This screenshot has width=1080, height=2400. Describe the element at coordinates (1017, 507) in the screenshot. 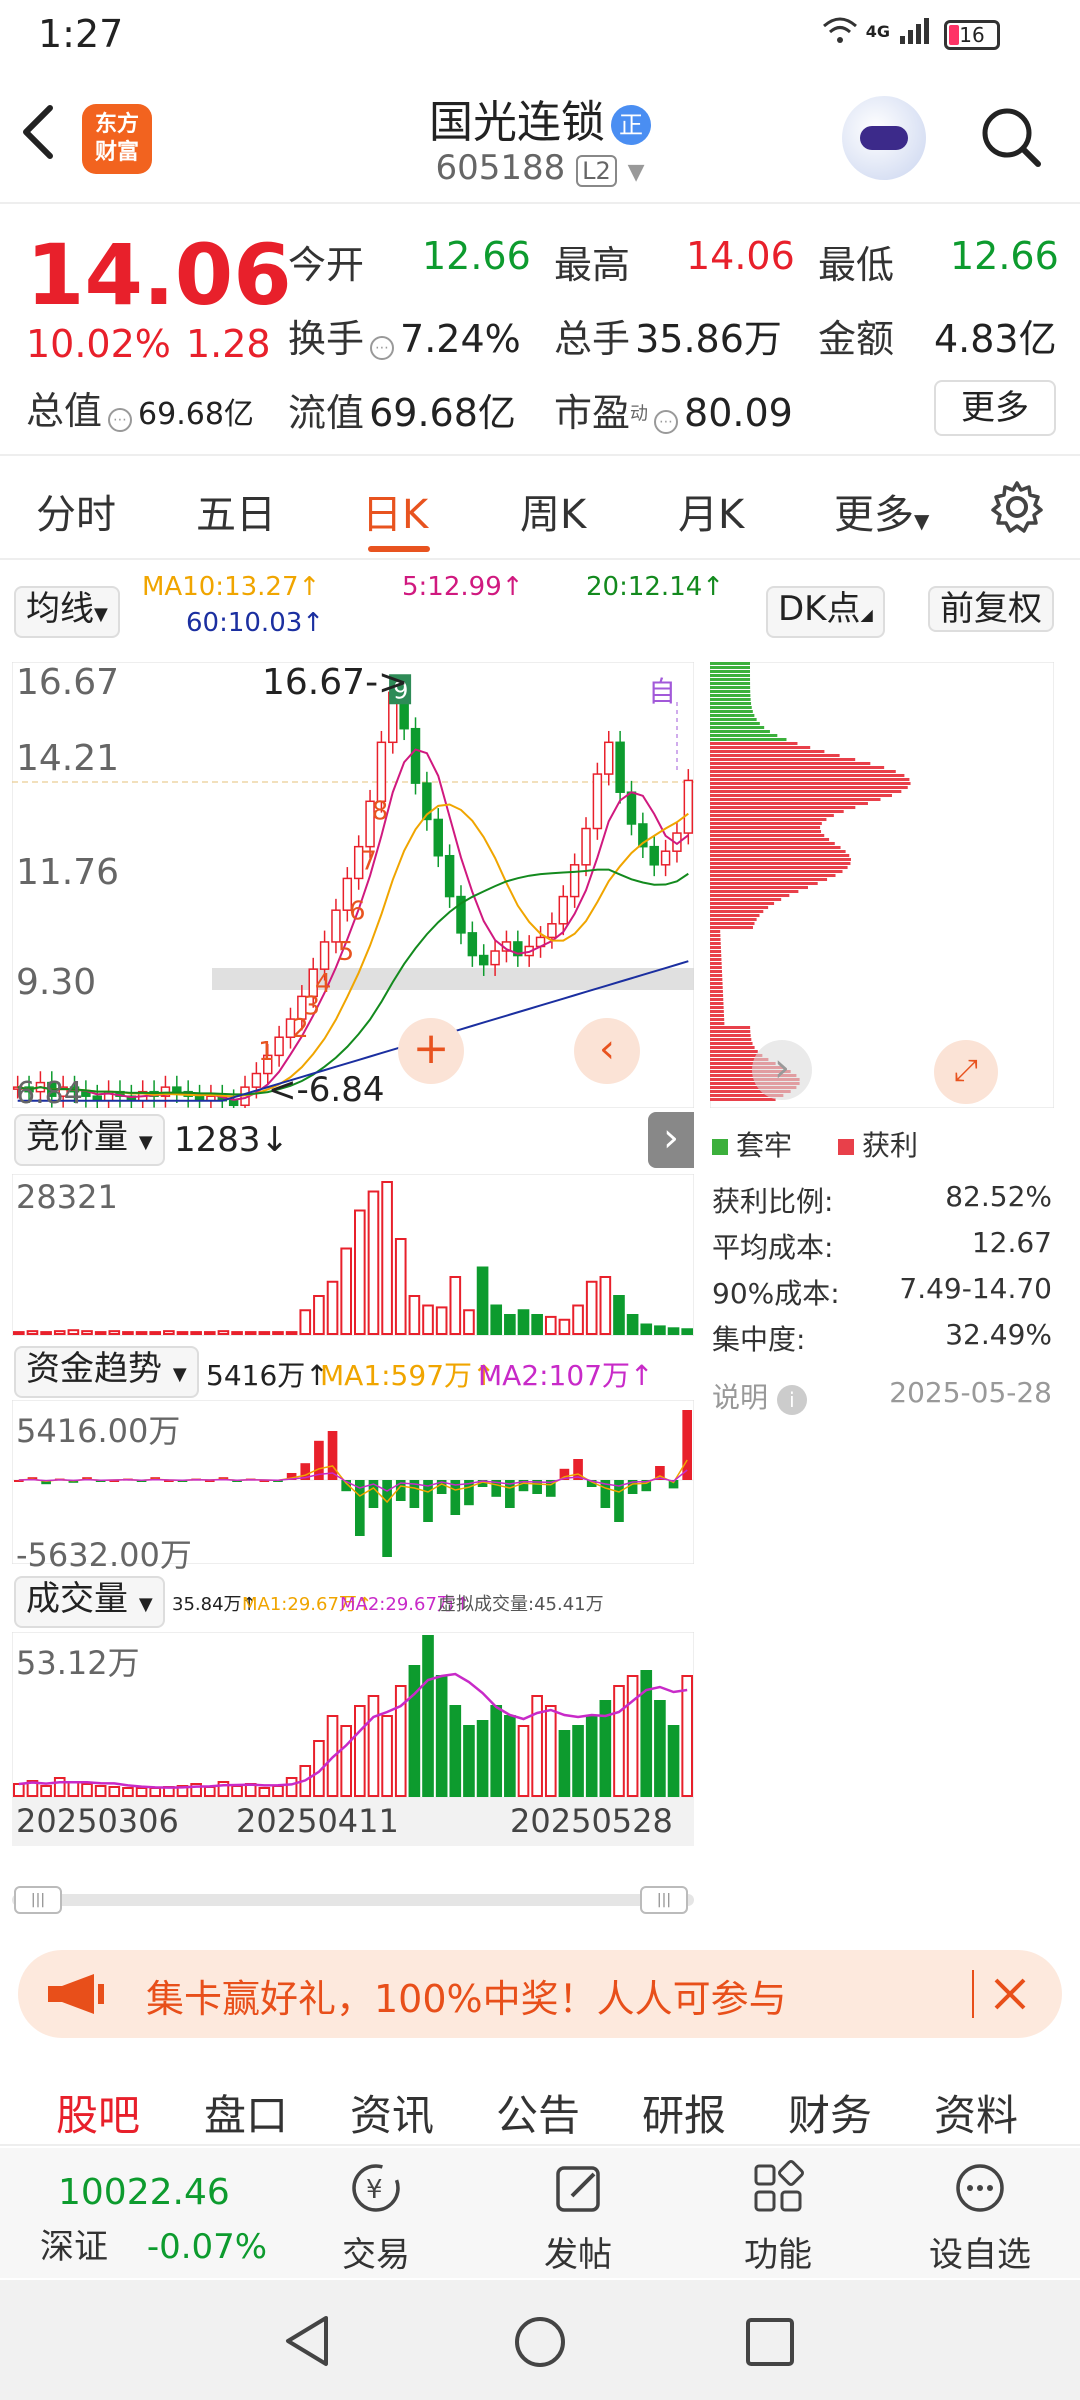

I see `gear-icon` at that location.